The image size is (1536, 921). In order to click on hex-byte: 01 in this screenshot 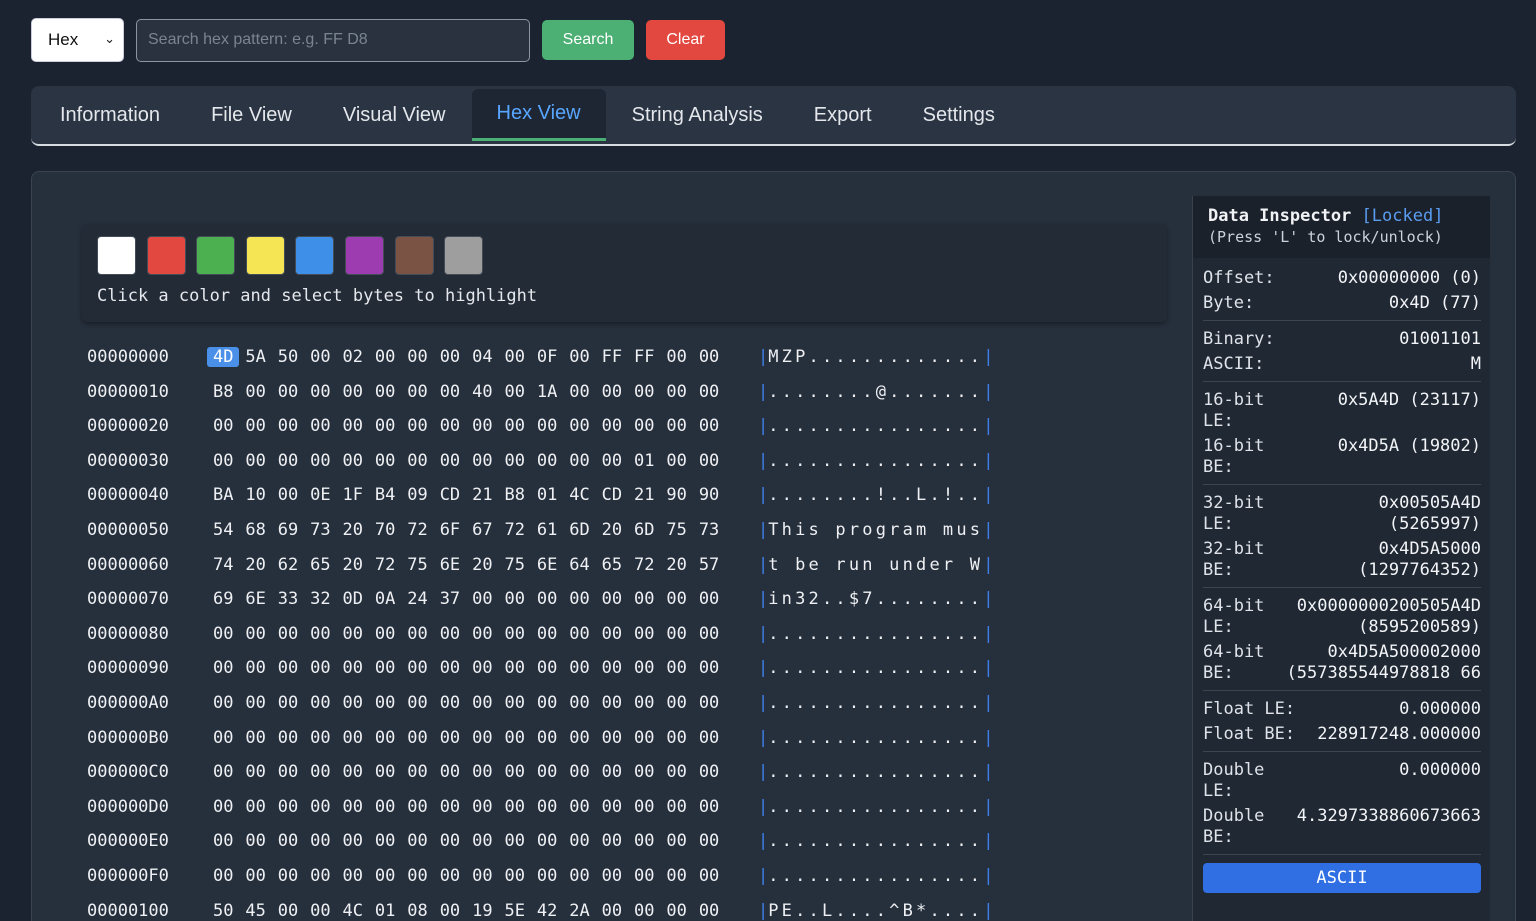, I will do `click(547, 495)`.